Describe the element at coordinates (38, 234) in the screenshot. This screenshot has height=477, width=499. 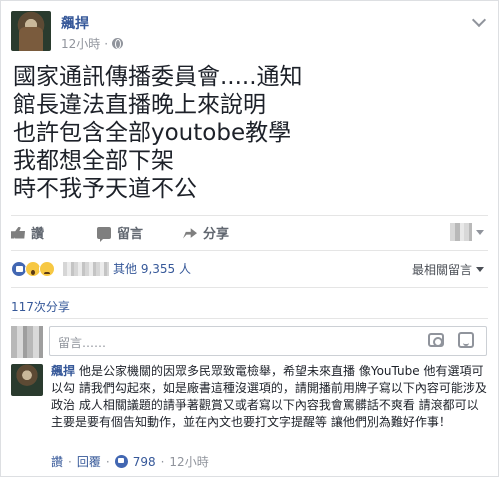
I see `like-button-label: 讚` at that location.